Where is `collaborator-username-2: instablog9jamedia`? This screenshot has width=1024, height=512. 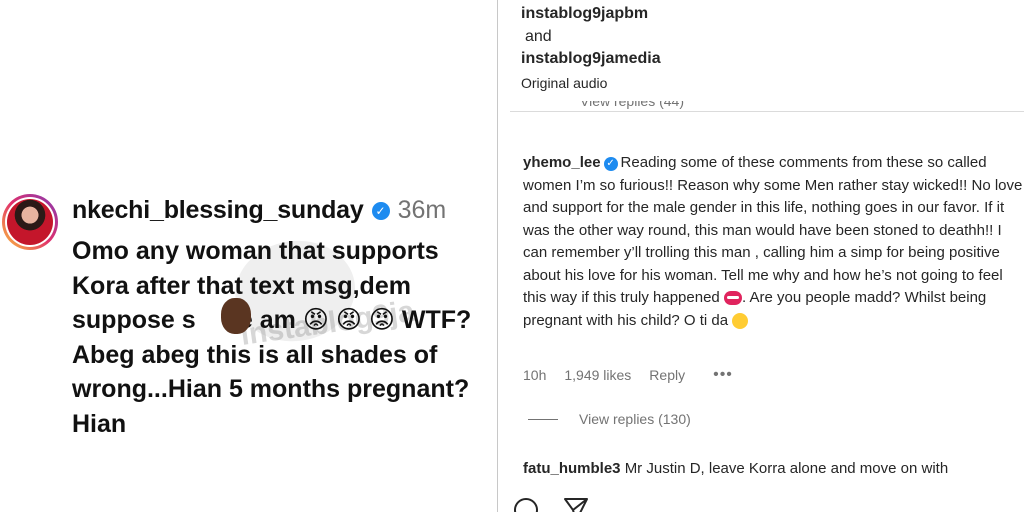
collaborator-username-2: instablog9jamedia is located at coordinates (591, 59).